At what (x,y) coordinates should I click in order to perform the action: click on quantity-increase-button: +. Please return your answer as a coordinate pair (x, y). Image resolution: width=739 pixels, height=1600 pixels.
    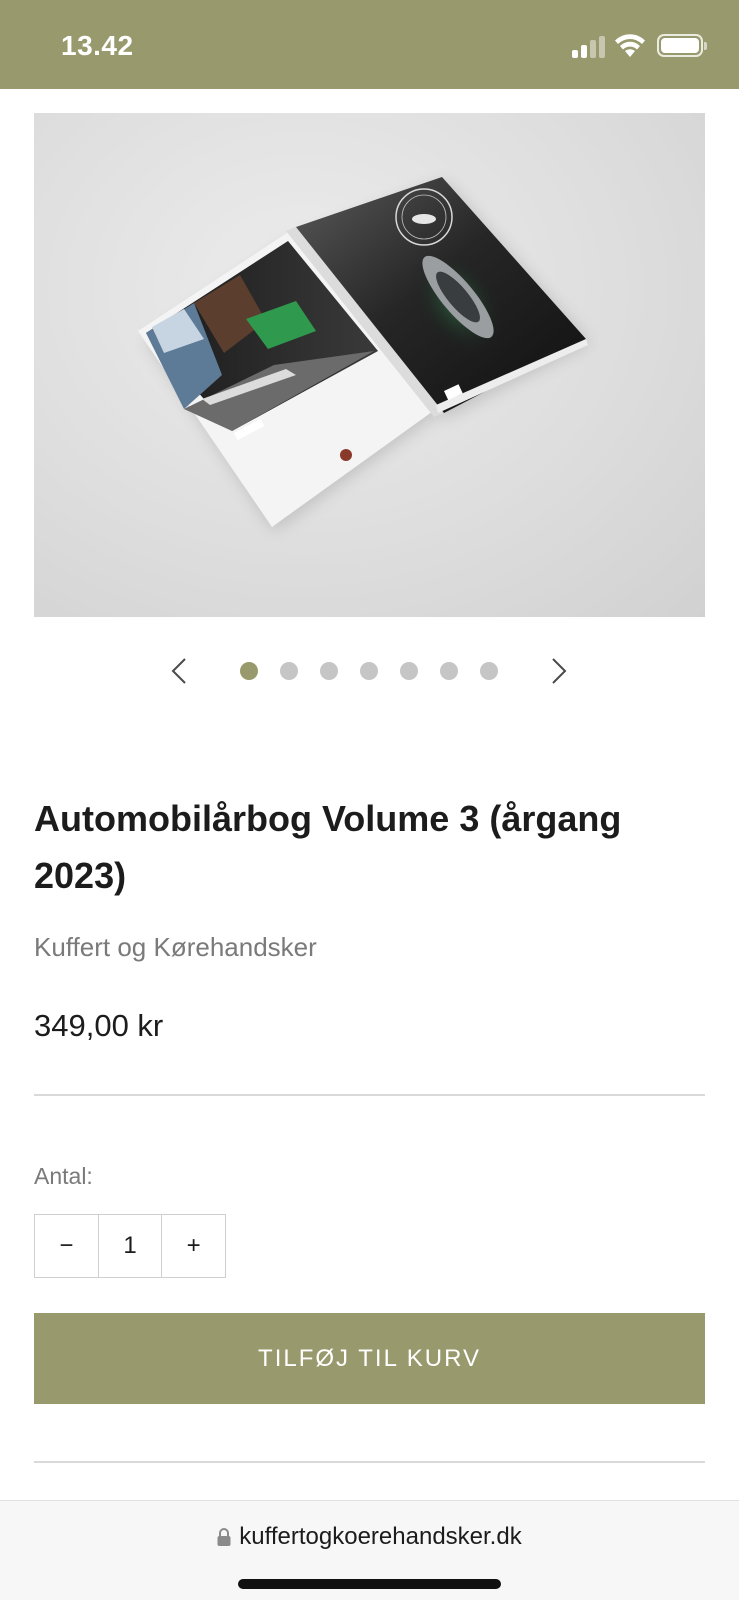
    Looking at the image, I should click on (193, 1246).